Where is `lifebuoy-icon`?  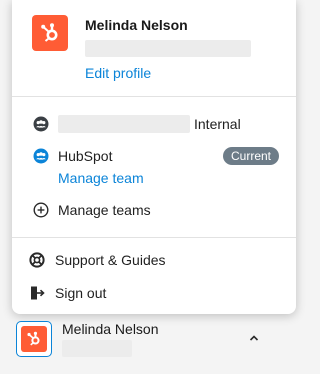 lifebuoy-icon is located at coordinates (37, 260).